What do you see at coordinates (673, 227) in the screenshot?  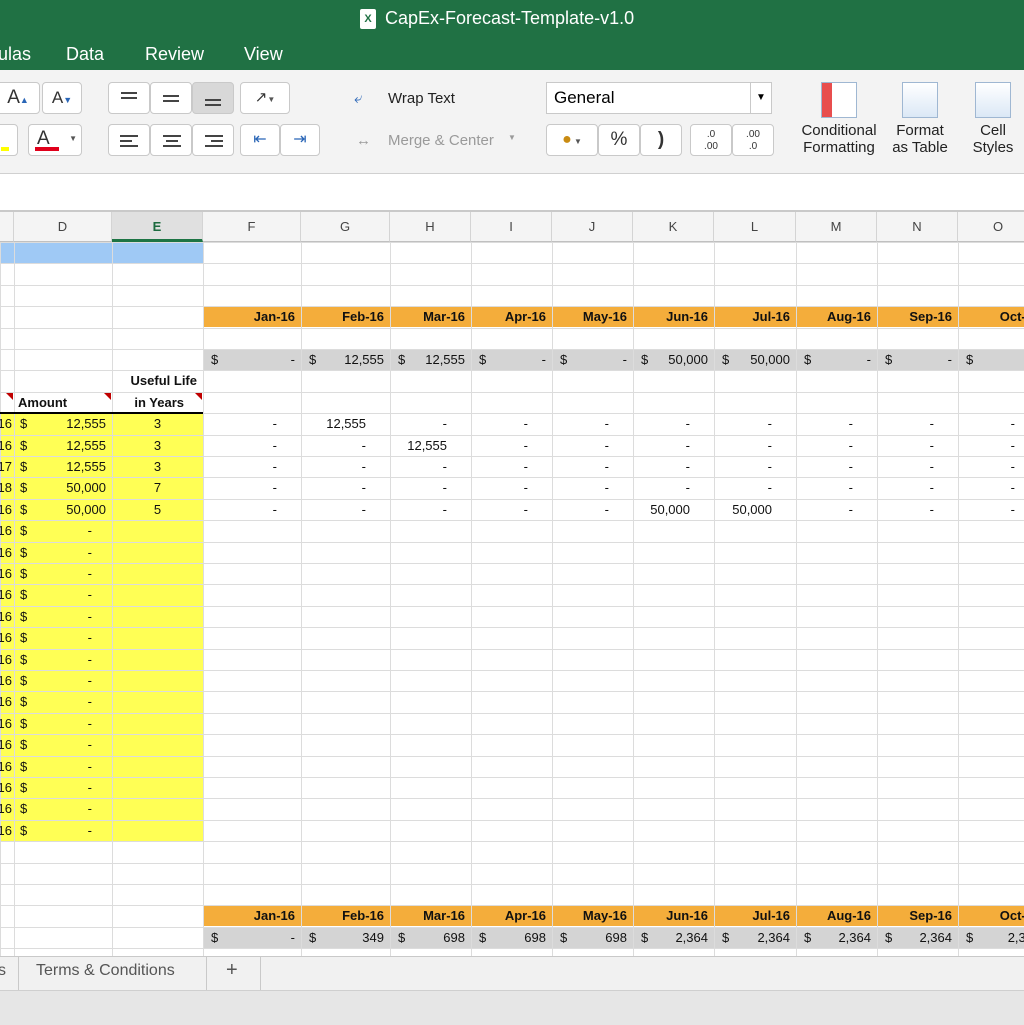 I see `column-header-k: K` at bounding box center [673, 227].